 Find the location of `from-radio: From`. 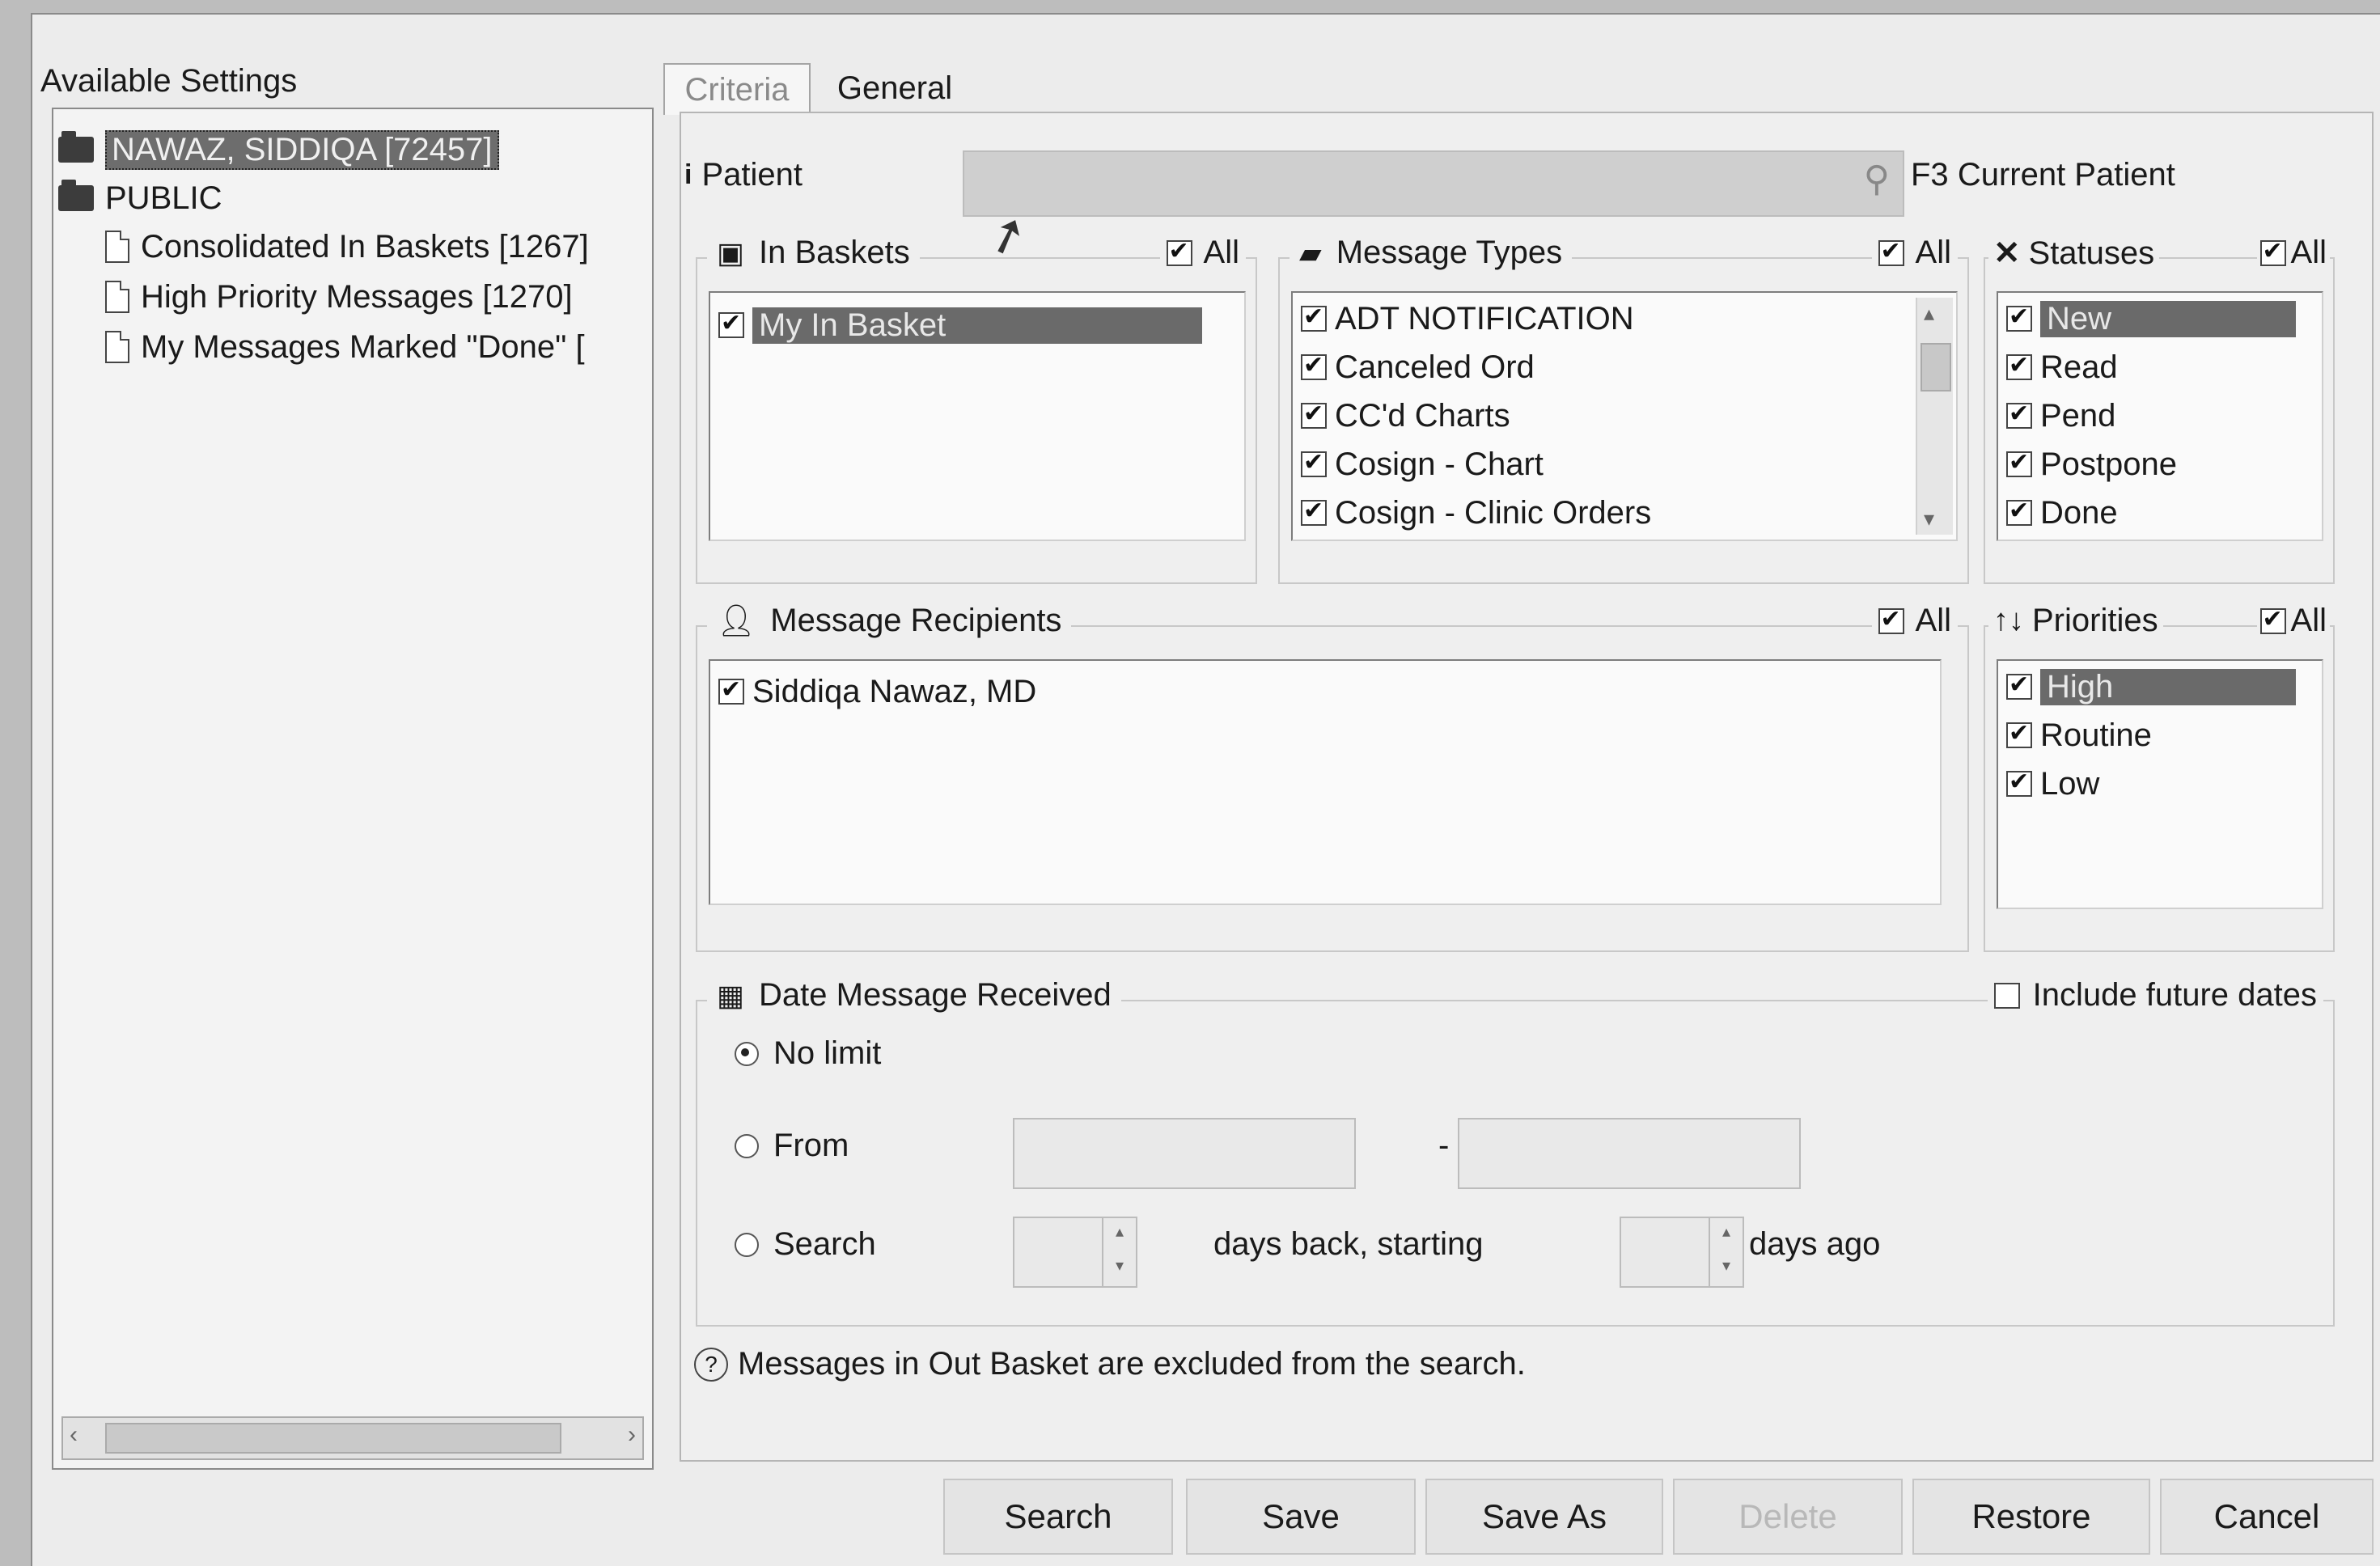

from-radio: From is located at coordinates (792, 1146).